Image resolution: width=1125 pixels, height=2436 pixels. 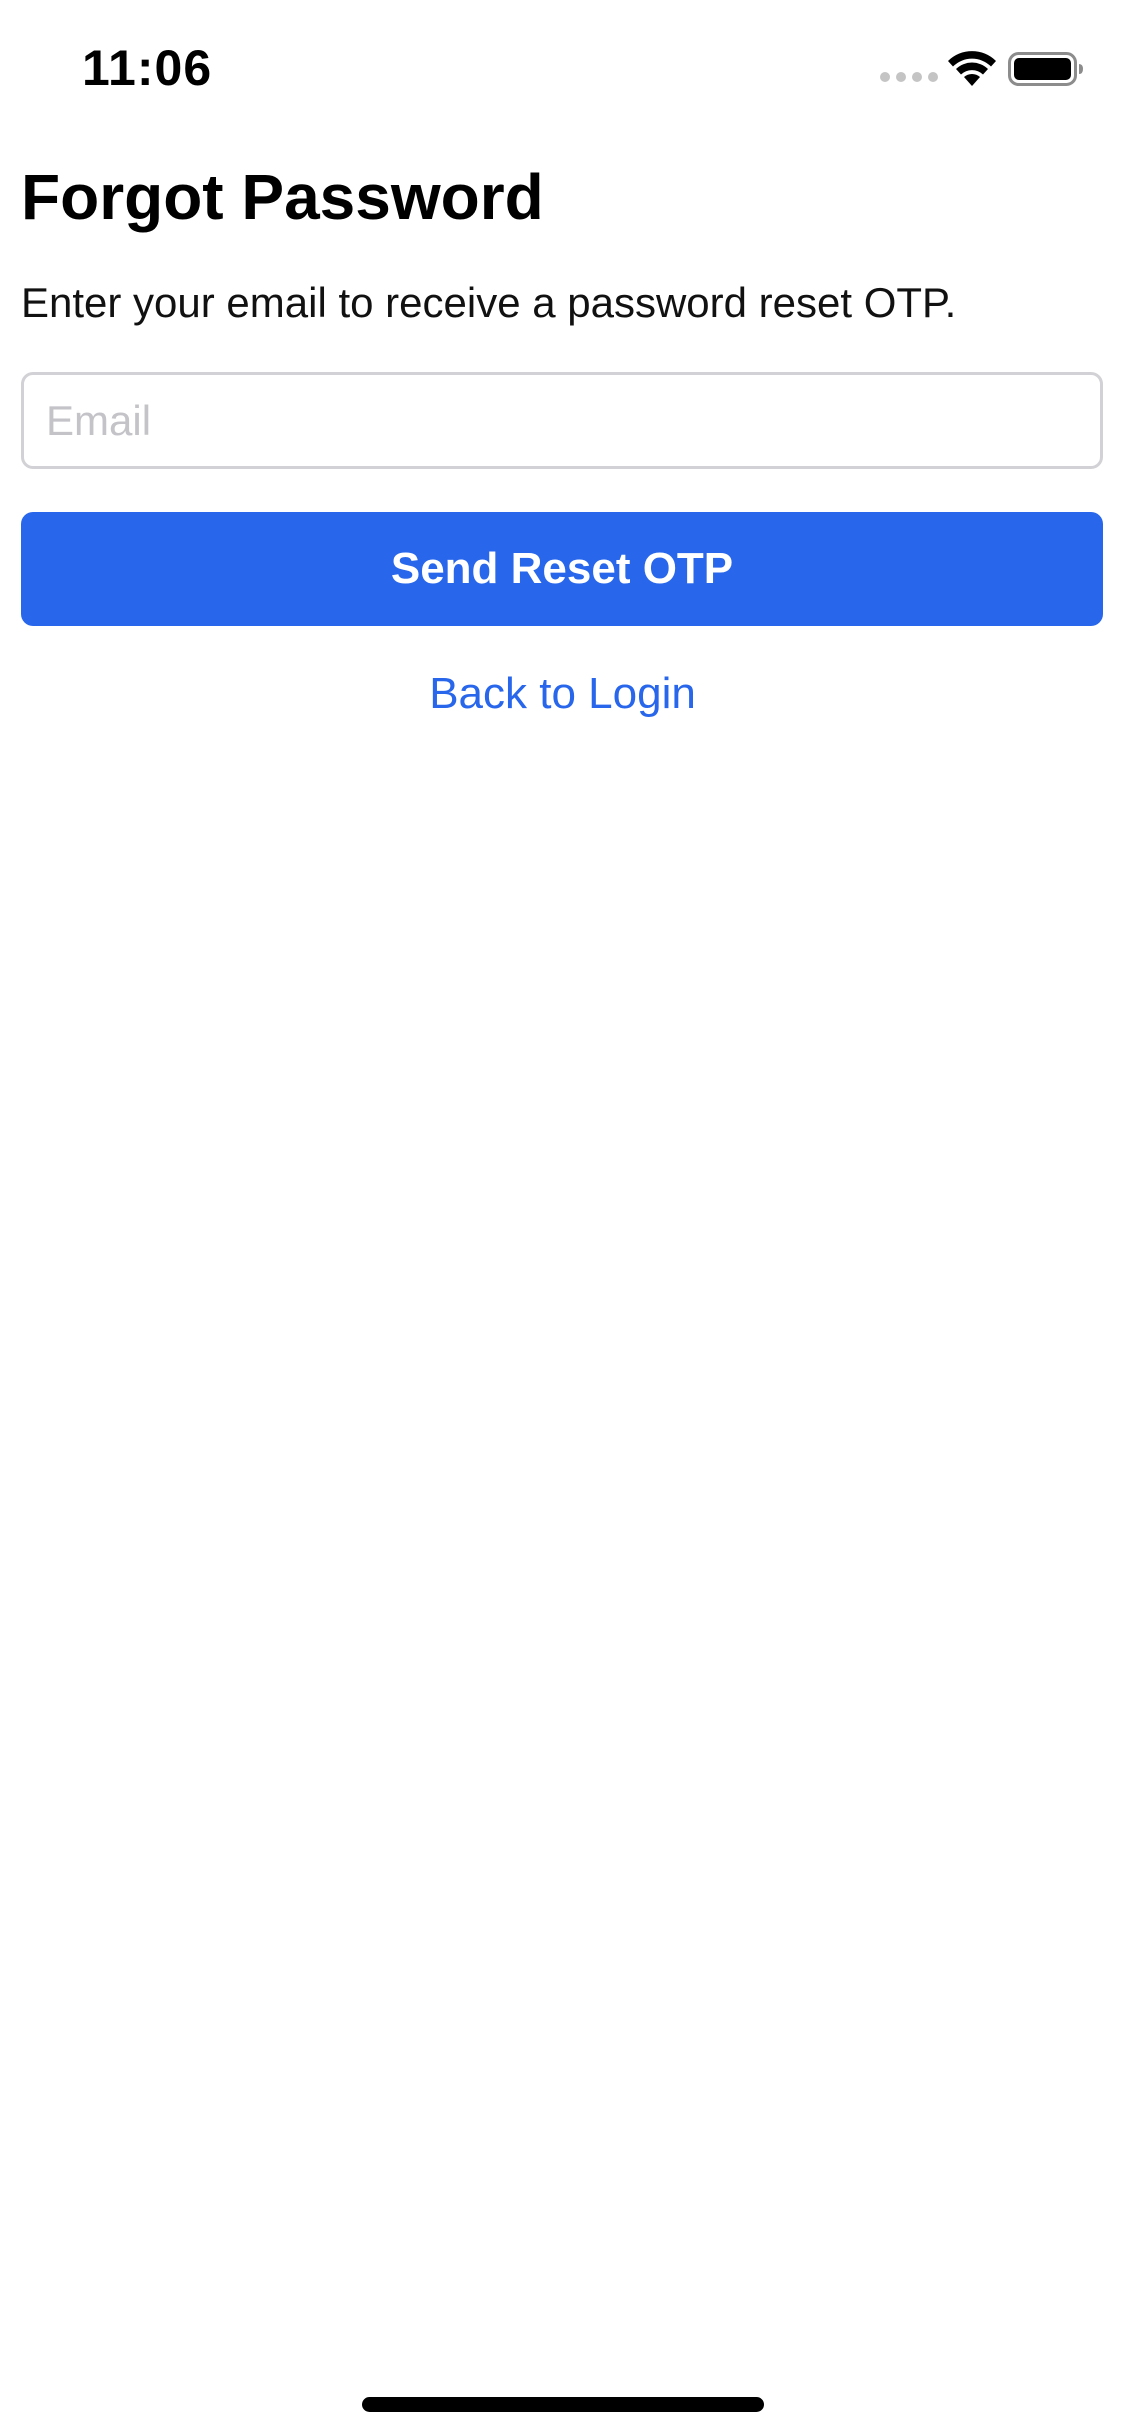 I want to click on wifi-icon, so click(x=972, y=68).